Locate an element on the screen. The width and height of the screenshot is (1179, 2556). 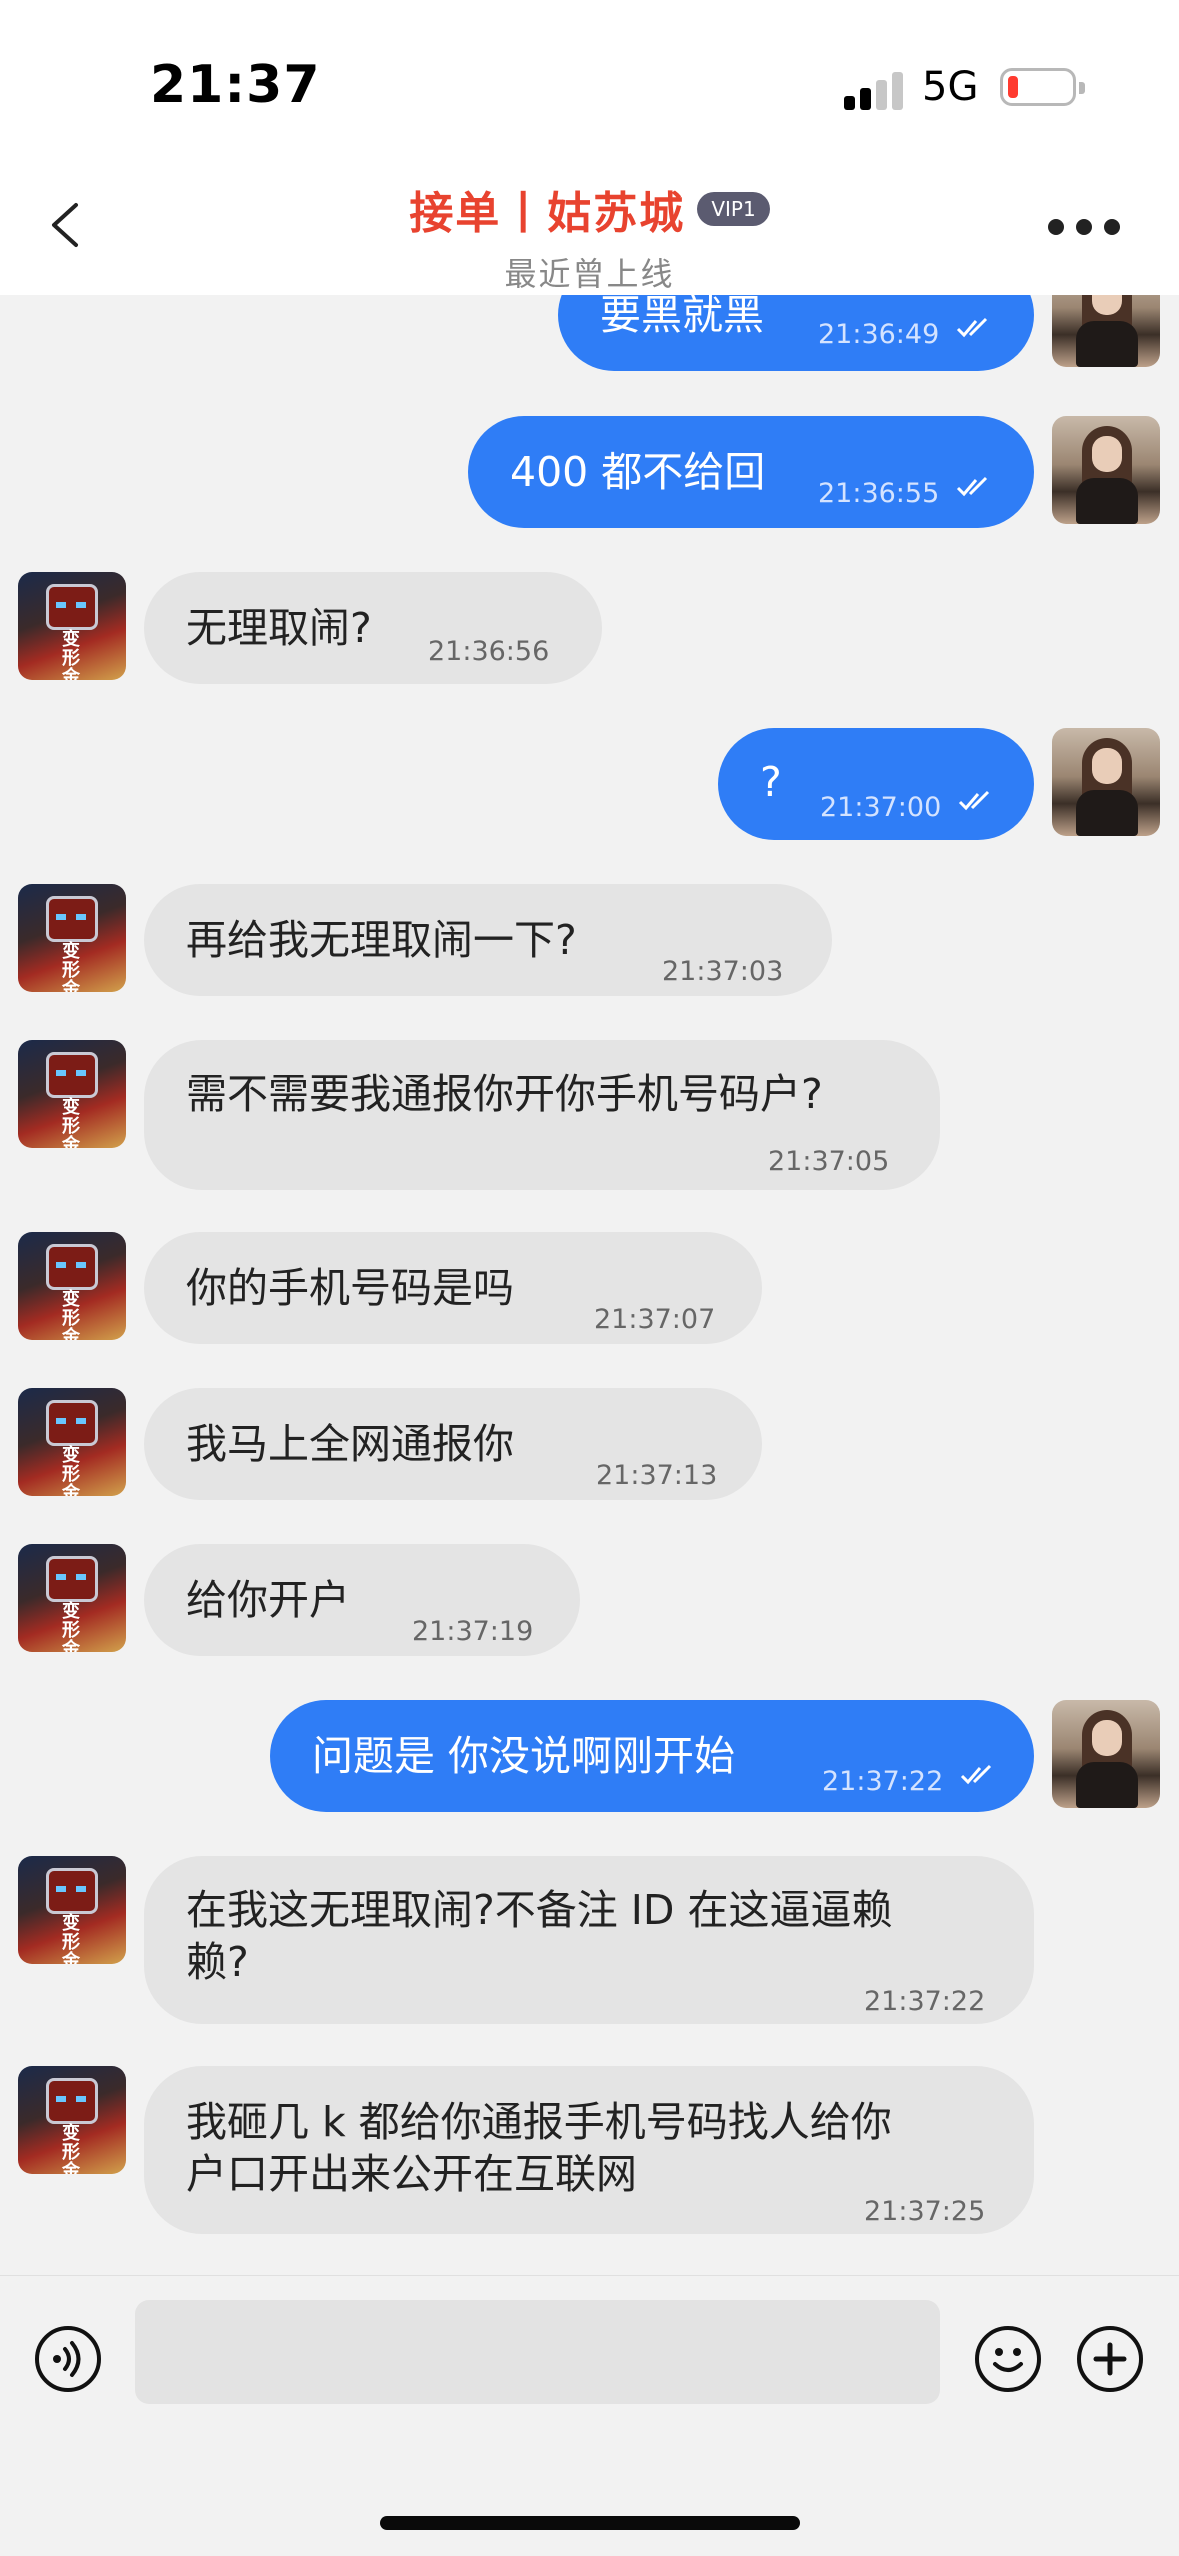
input-bar is located at coordinates (589, 2415).